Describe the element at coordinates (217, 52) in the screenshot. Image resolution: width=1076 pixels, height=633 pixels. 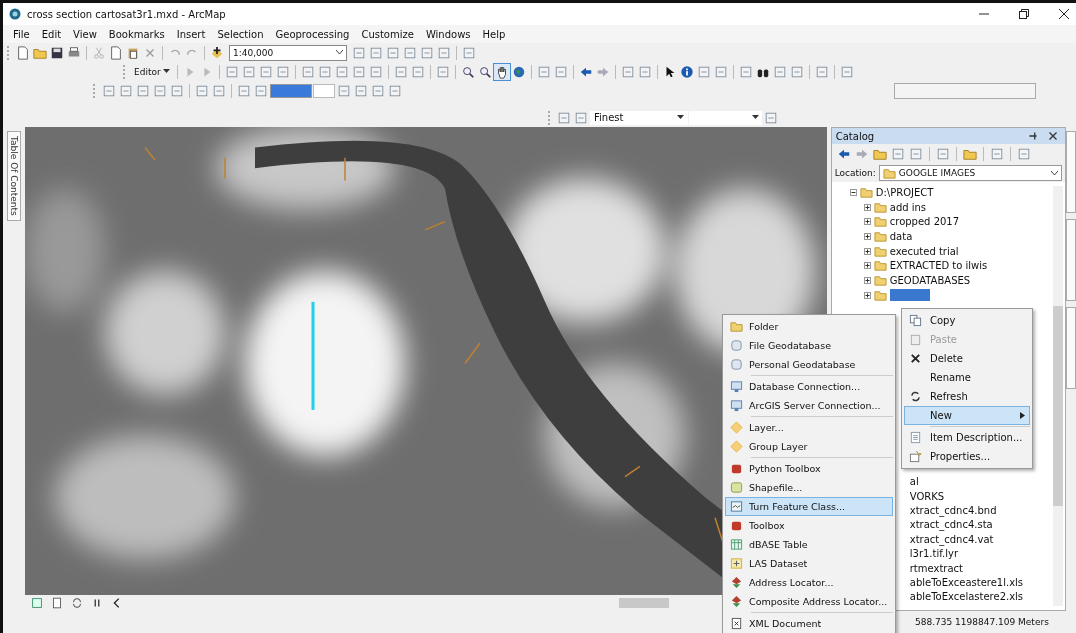
I see `add-data-icon` at that location.